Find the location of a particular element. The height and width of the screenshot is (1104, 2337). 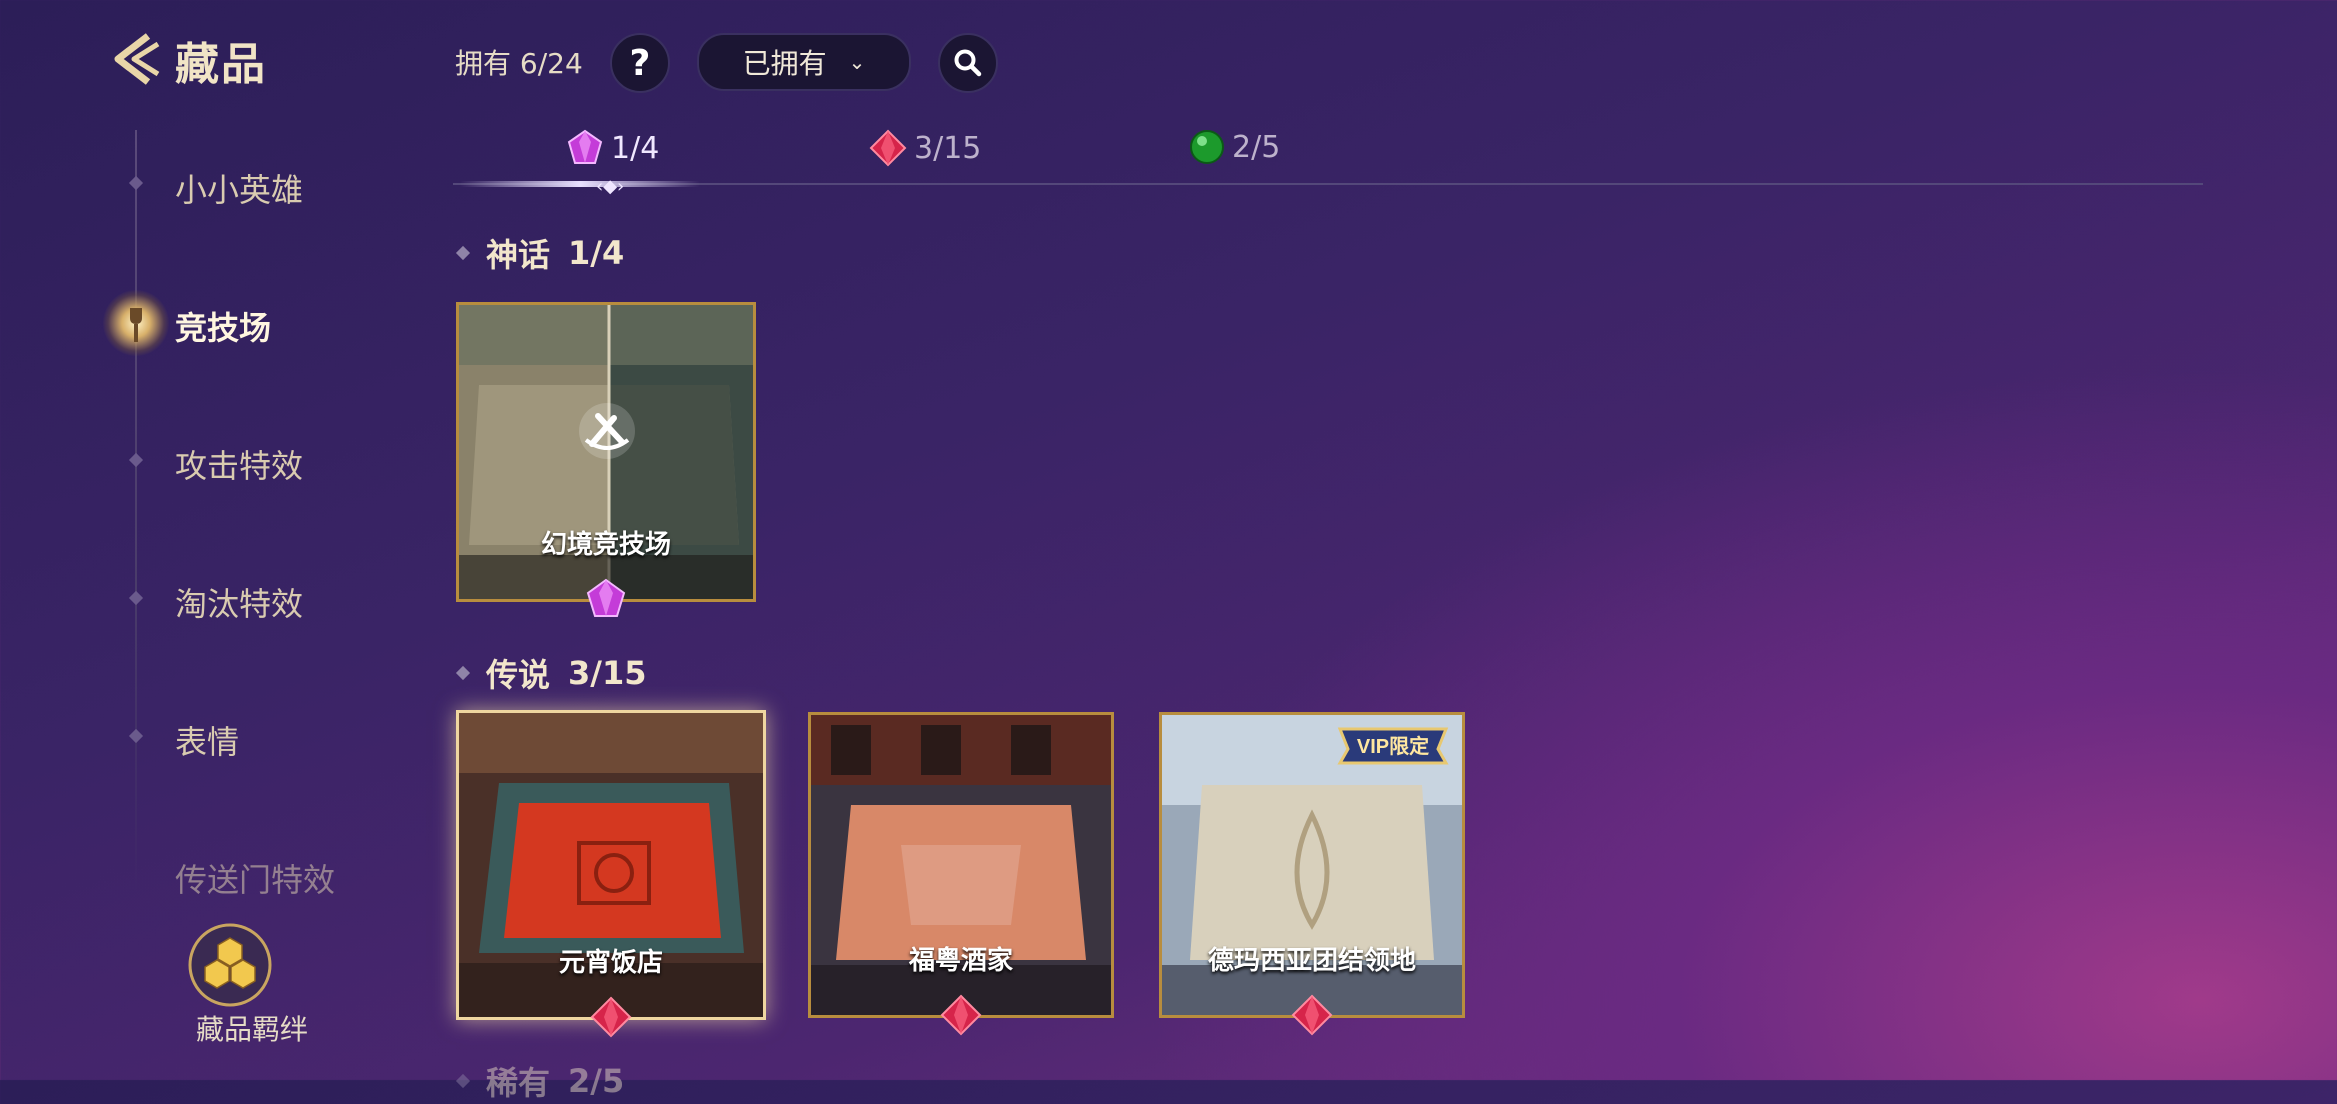

arena-card-illusion: 幻境竞技场 is located at coordinates (606, 459).